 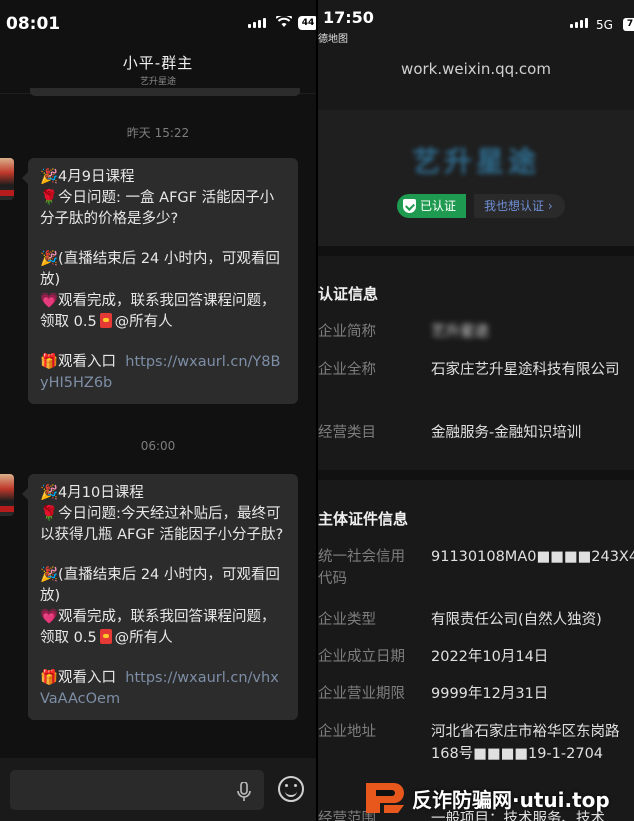 What do you see at coordinates (158, 133) in the screenshot?
I see `message-timestamp: 昨天 15:22` at bounding box center [158, 133].